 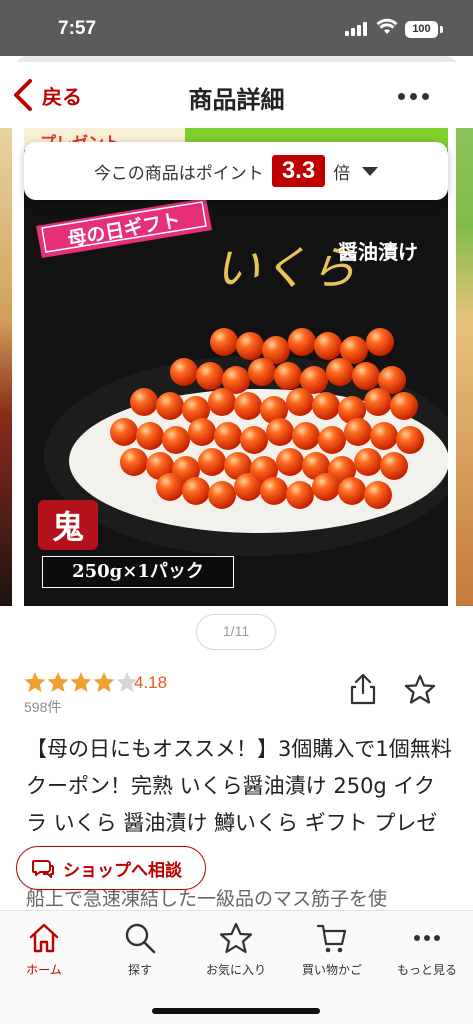 I want to click on cart-icon, so click(x=331, y=938).